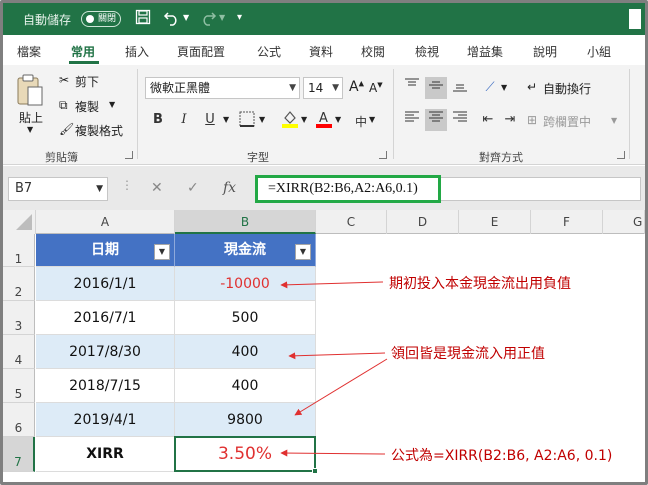 This screenshot has width=648, height=485. Describe the element at coordinates (245, 420) in the screenshot. I see `table-row: 9800` at that location.